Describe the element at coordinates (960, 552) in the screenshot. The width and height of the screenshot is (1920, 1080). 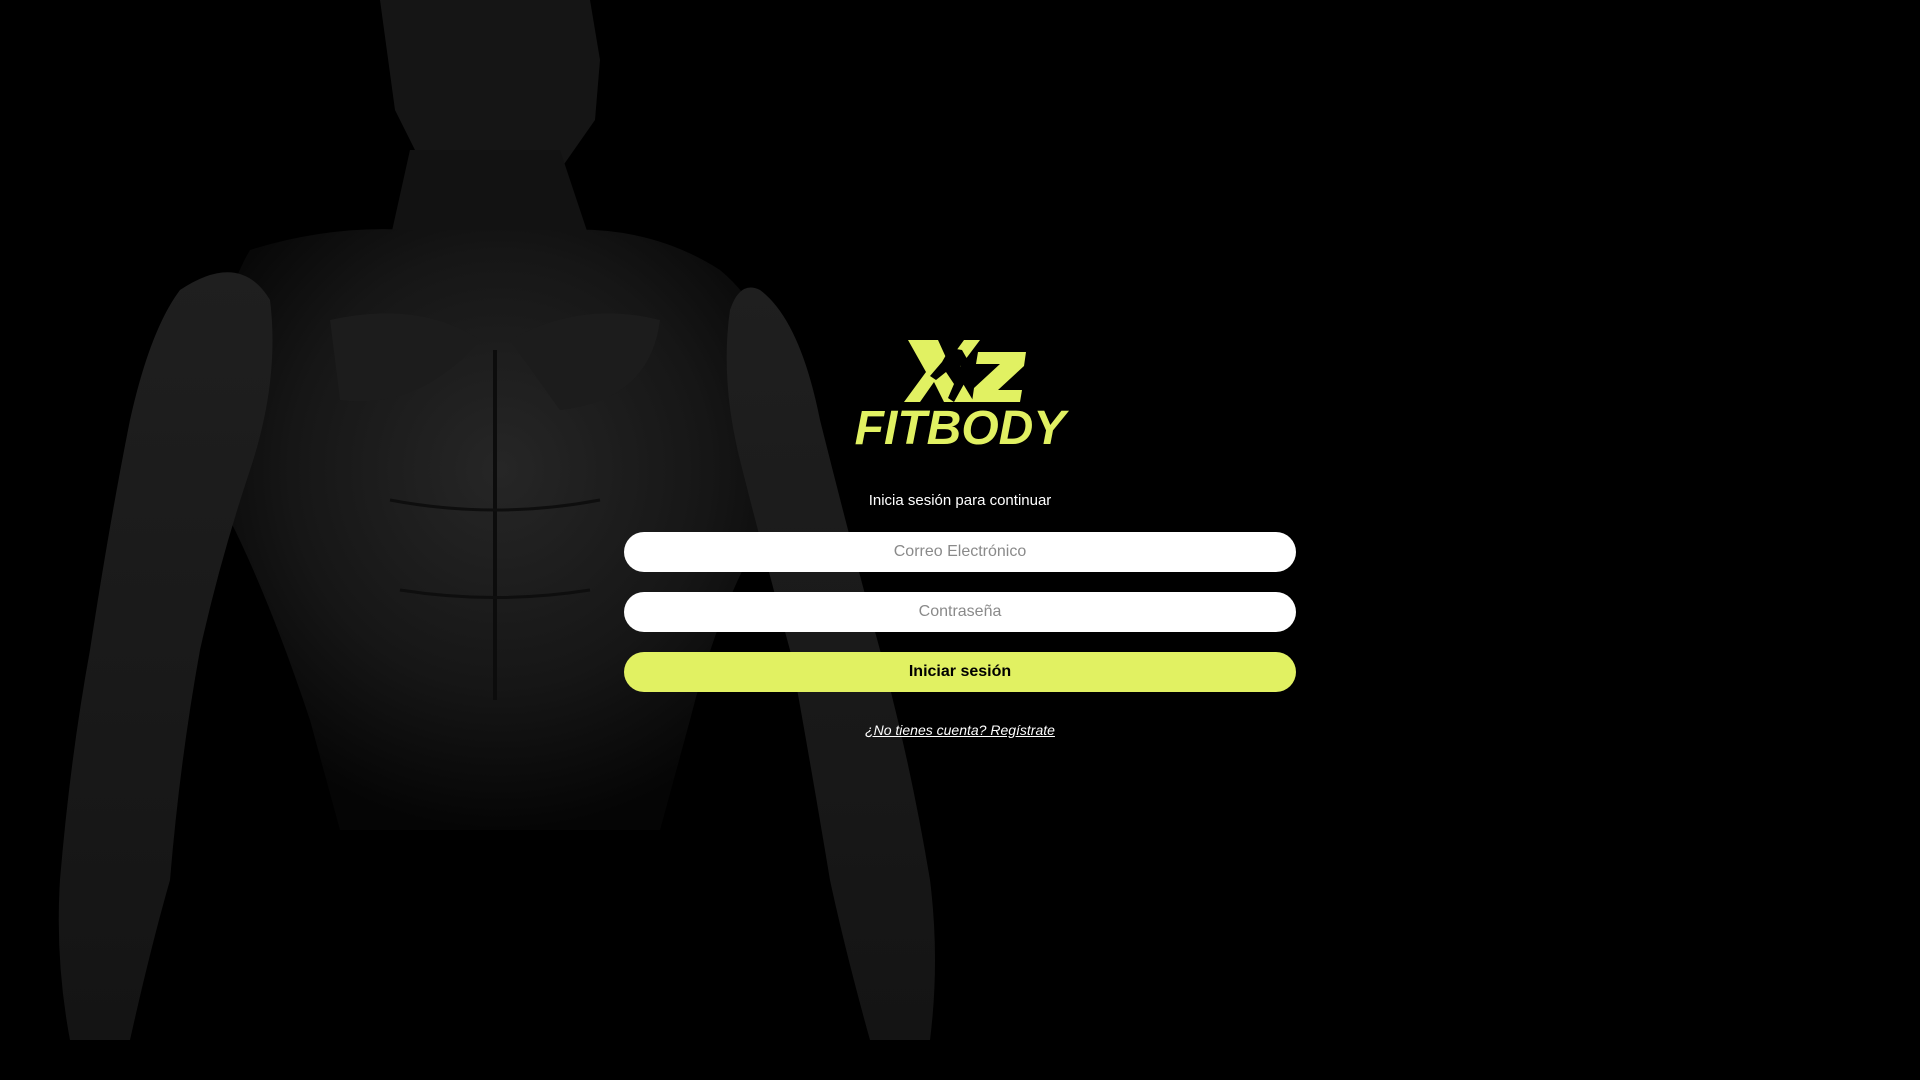
I see `email-input` at that location.